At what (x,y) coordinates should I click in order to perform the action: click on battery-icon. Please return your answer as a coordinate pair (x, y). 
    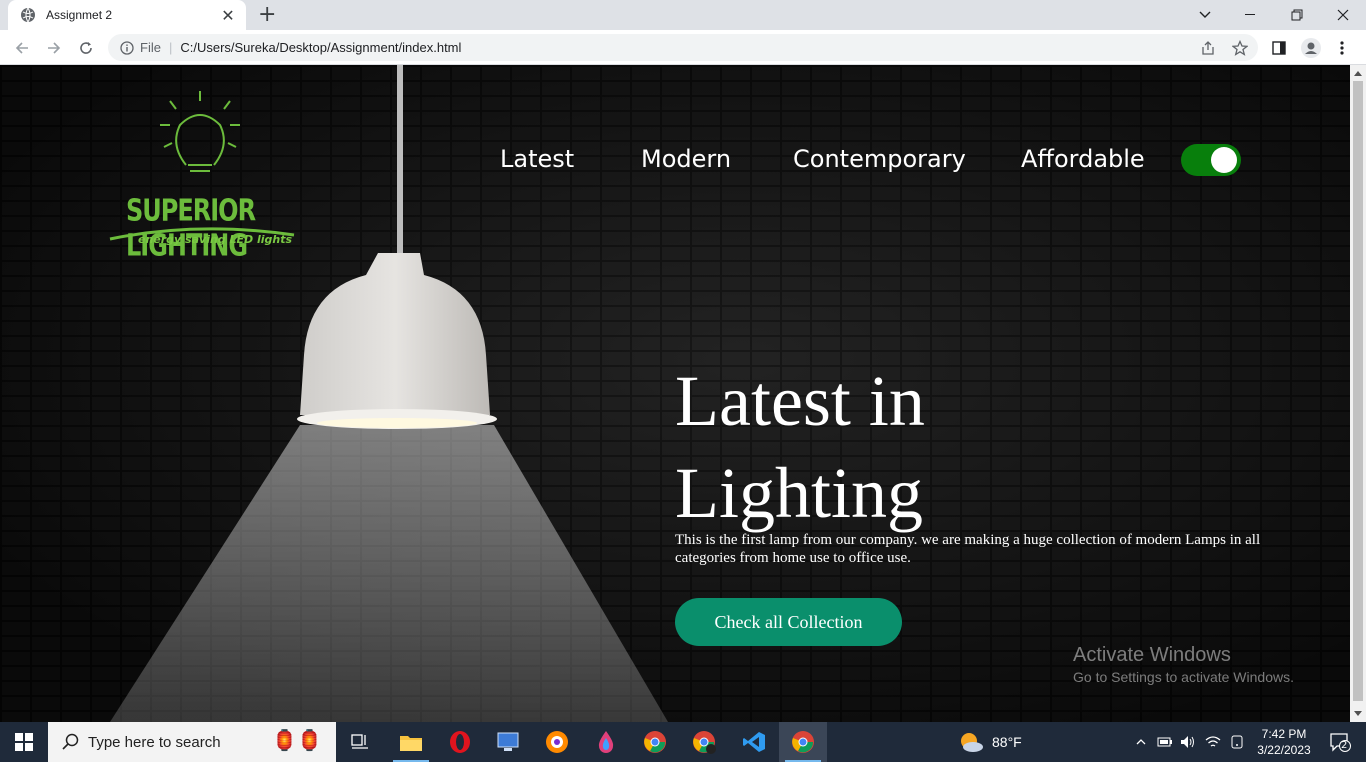
    Looking at the image, I should click on (1165, 742).